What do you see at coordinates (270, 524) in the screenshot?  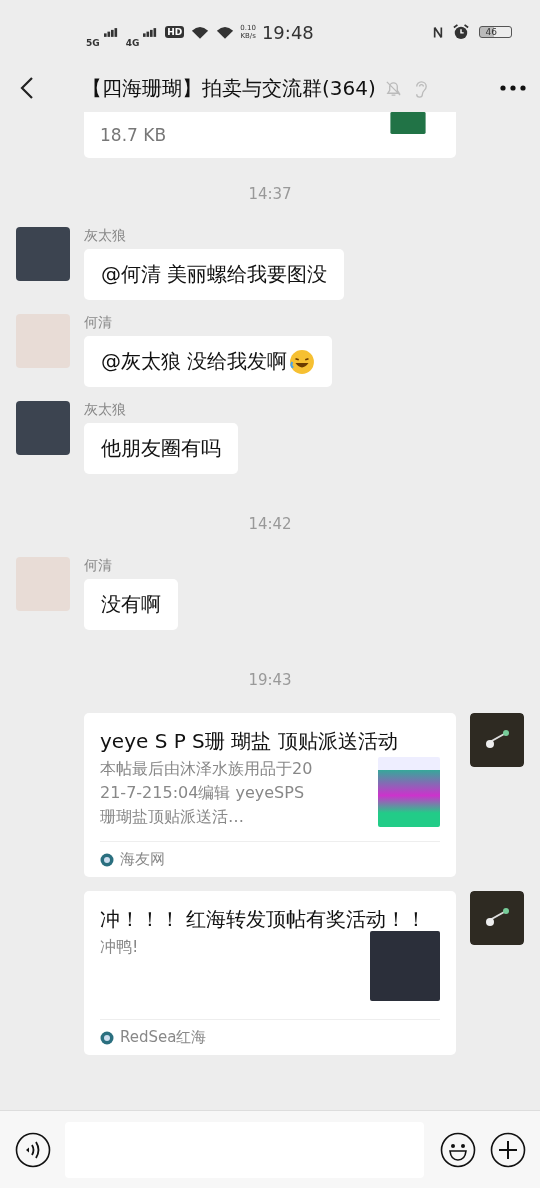 I see `timestamp: 14:42` at bounding box center [270, 524].